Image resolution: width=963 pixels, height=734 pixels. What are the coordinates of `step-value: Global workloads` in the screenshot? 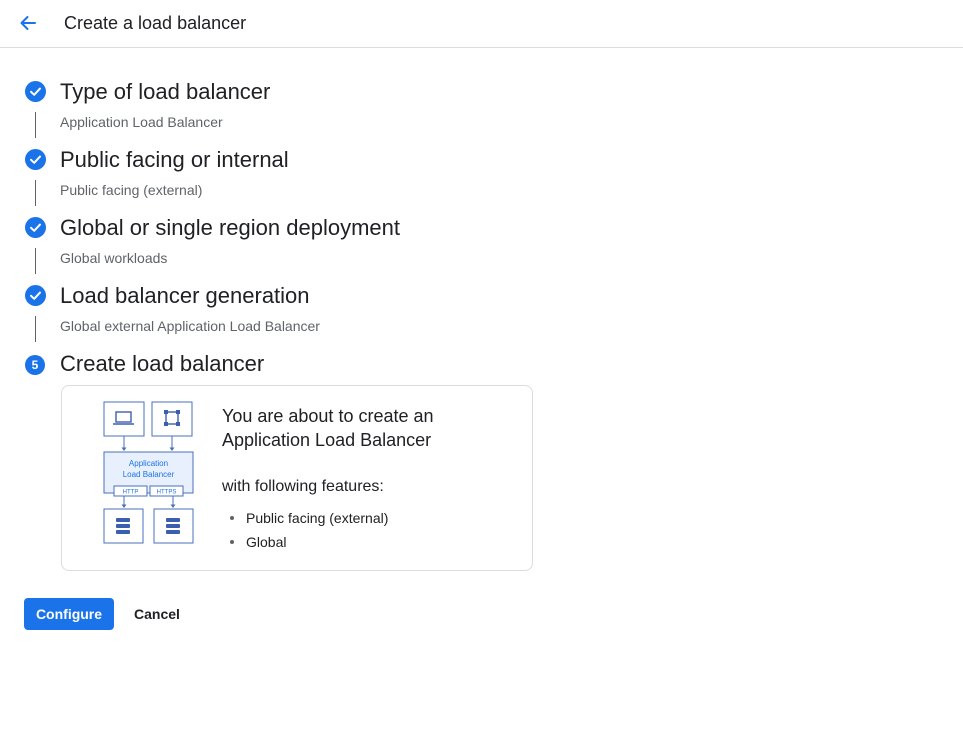 It's located at (114, 258).